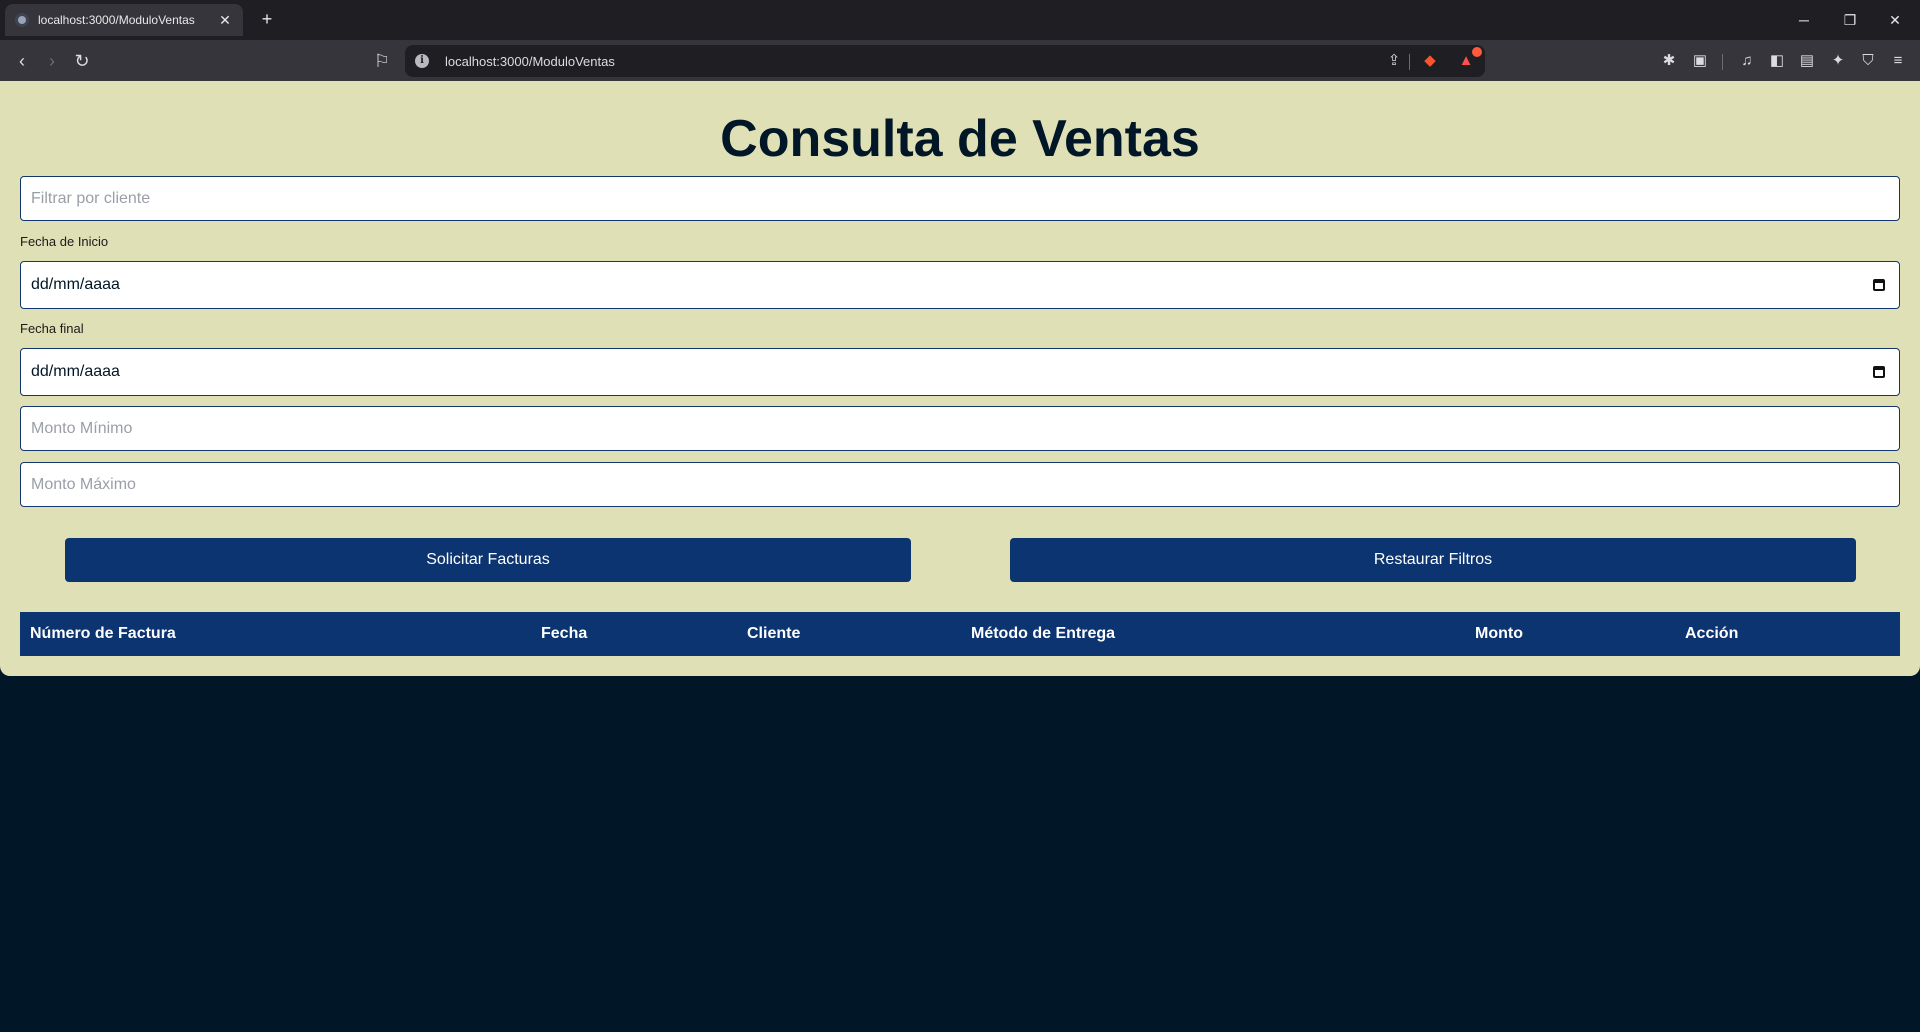  What do you see at coordinates (1850, 20) in the screenshot?
I see `restore-button: ❐` at bounding box center [1850, 20].